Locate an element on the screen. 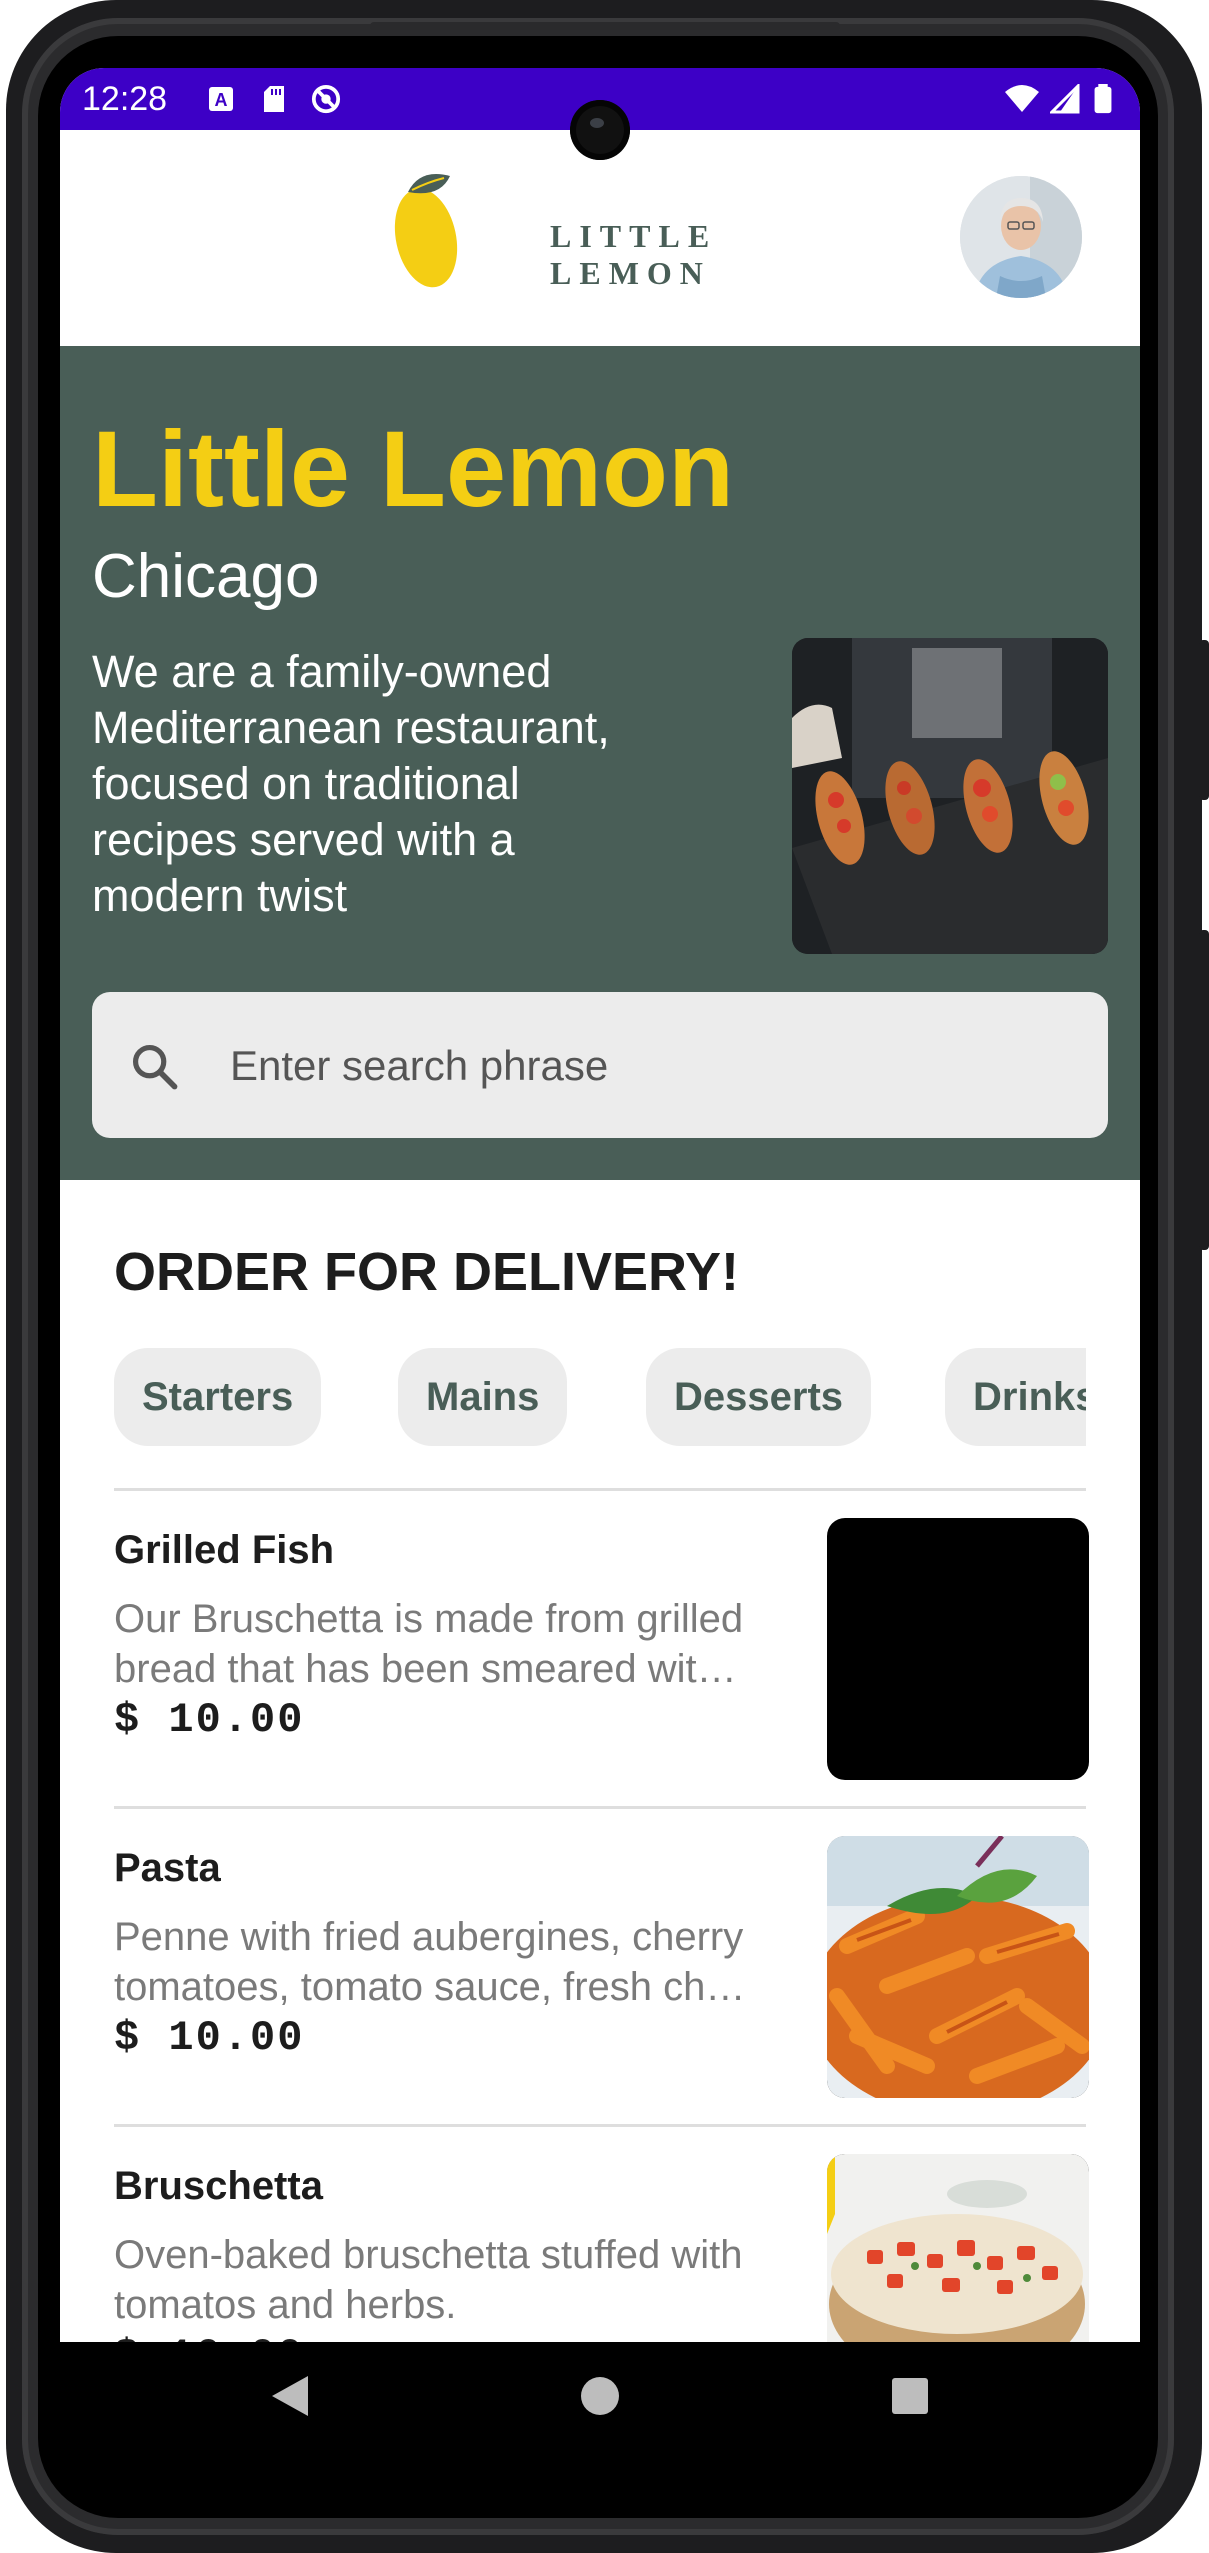 The image size is (1209, 2553). search-icon is located at coordinates (155, 1067).